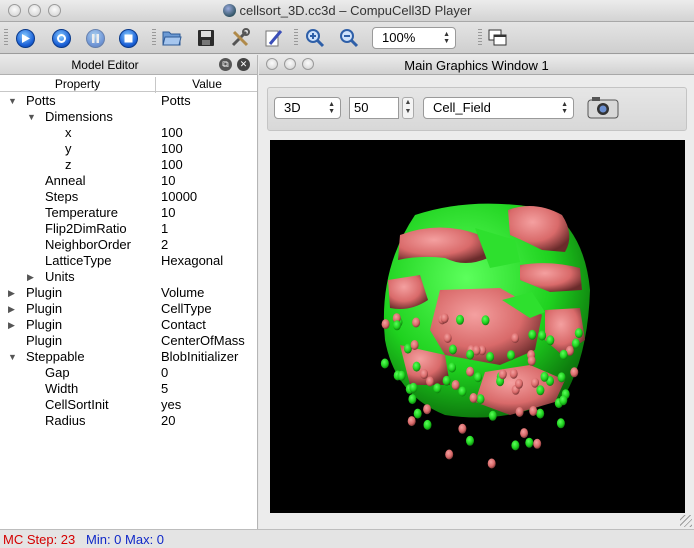 This screenshot has height=548, width=694. I want to click on tree-row: x 100, so click(128, 133).